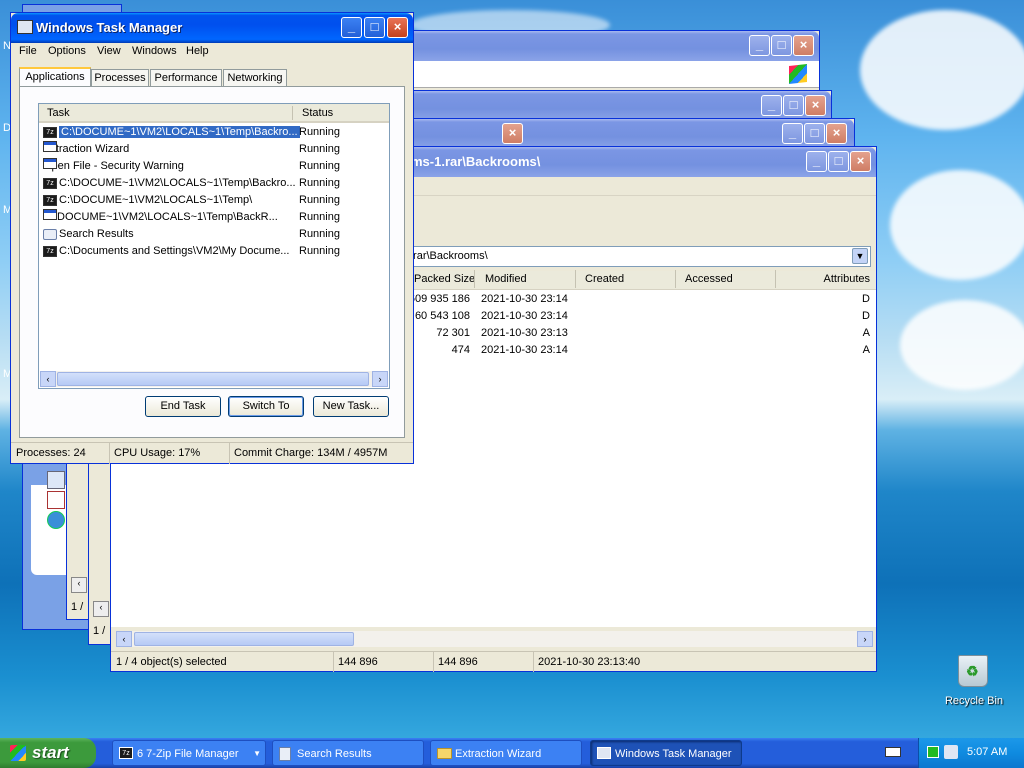  I want to click on taskbar-item-search-results: Search Results, so click(348, 753).